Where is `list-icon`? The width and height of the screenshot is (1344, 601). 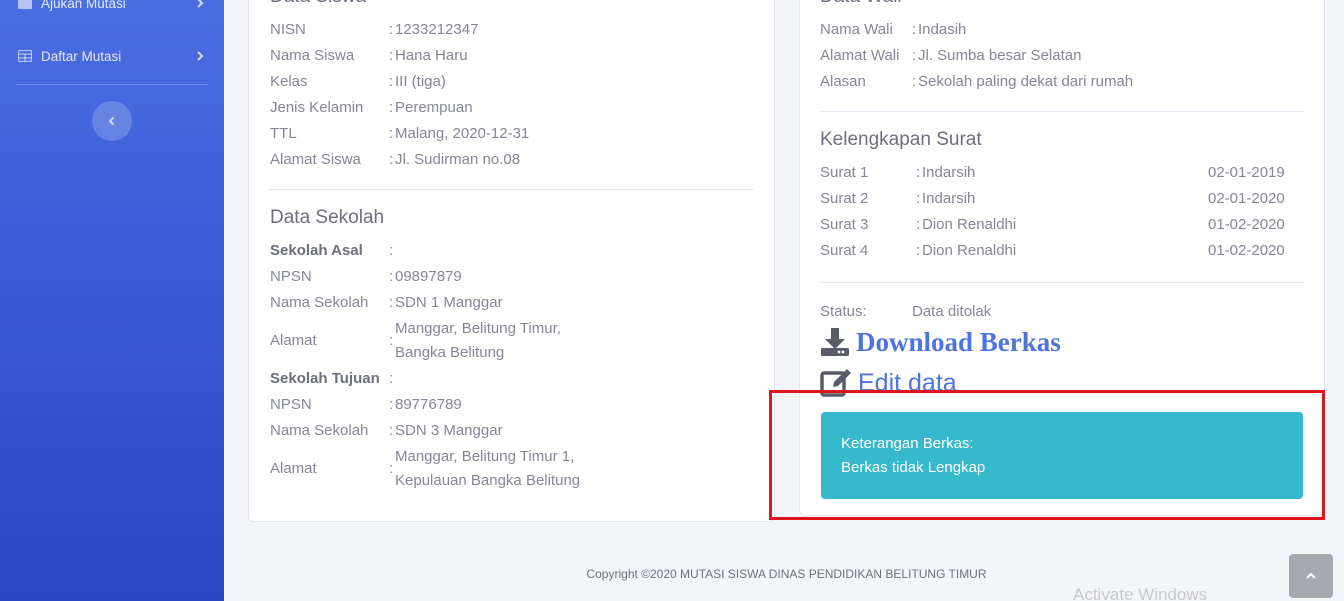 list-icon is located at coordinates (25, 4).